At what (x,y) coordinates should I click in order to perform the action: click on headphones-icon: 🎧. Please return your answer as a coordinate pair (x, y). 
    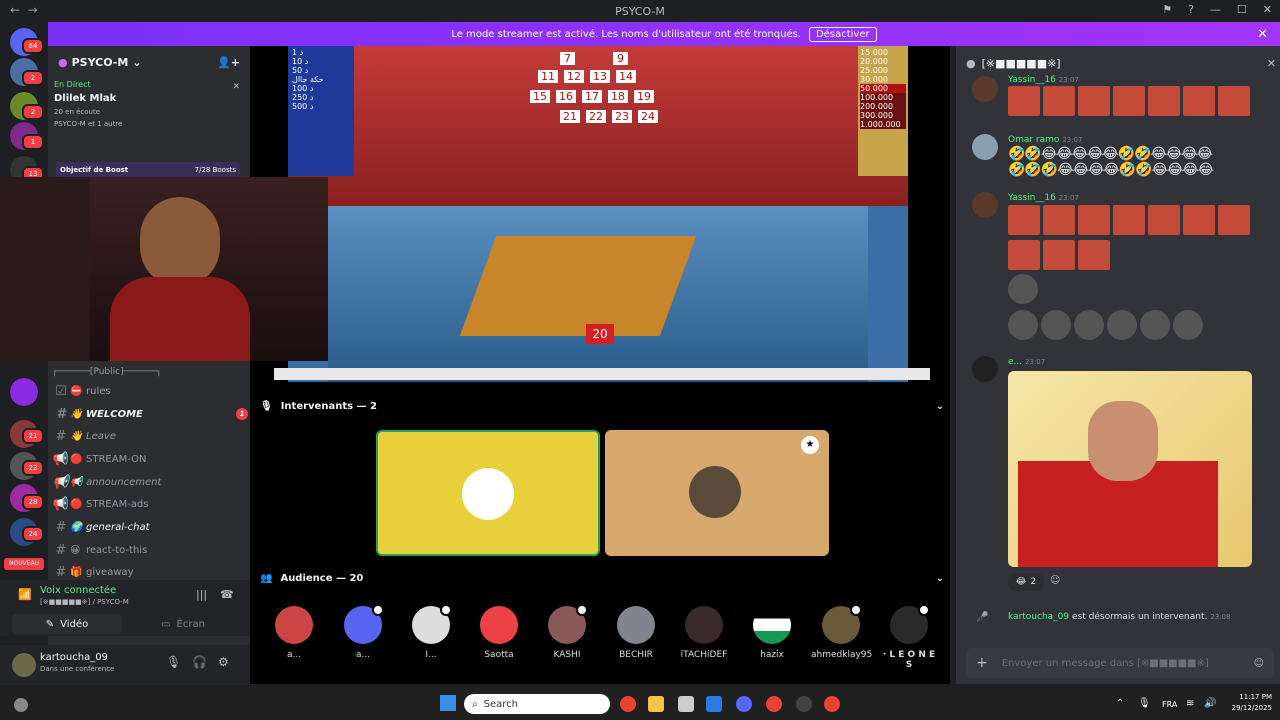
    Looking at the image, I should click on (199, 662).